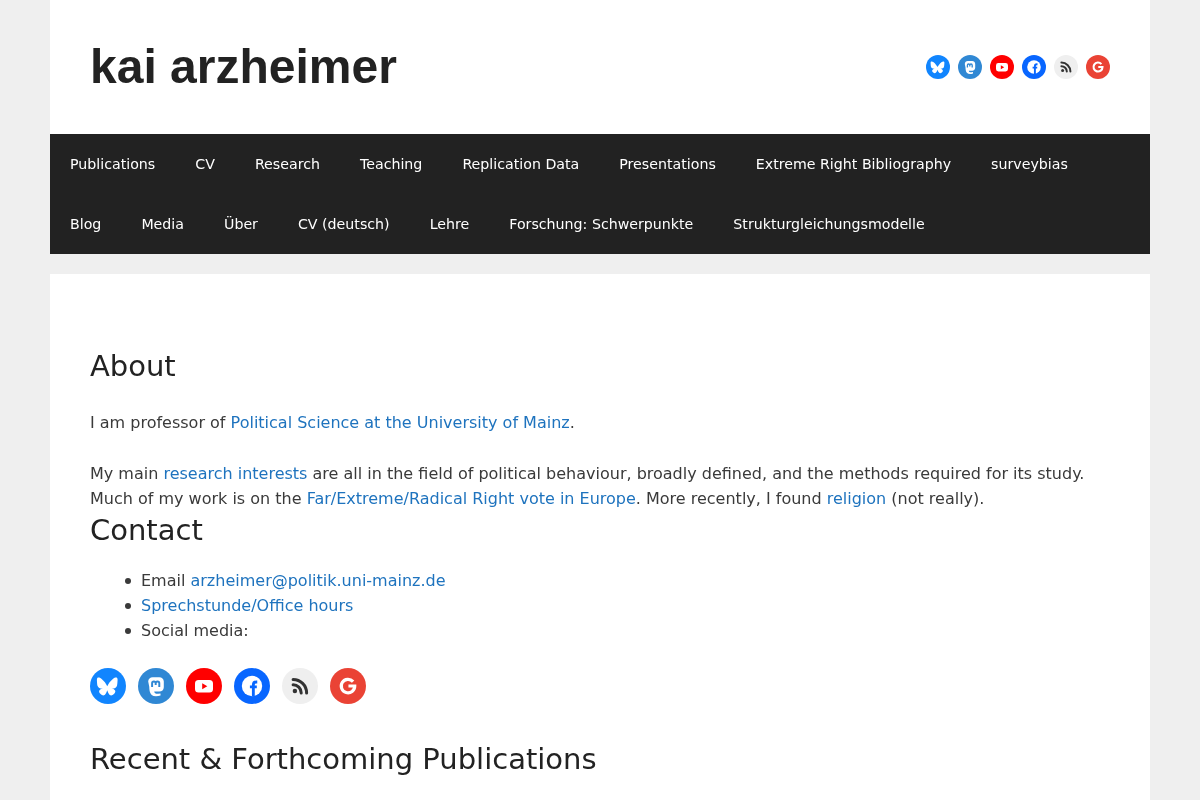 Image resolution: width=1200 pixels, height=800 pixels. What do you see at coordinates (162, 224) in the screenshot?
I see `menu-link: Media` at bounding box center [162, 224].